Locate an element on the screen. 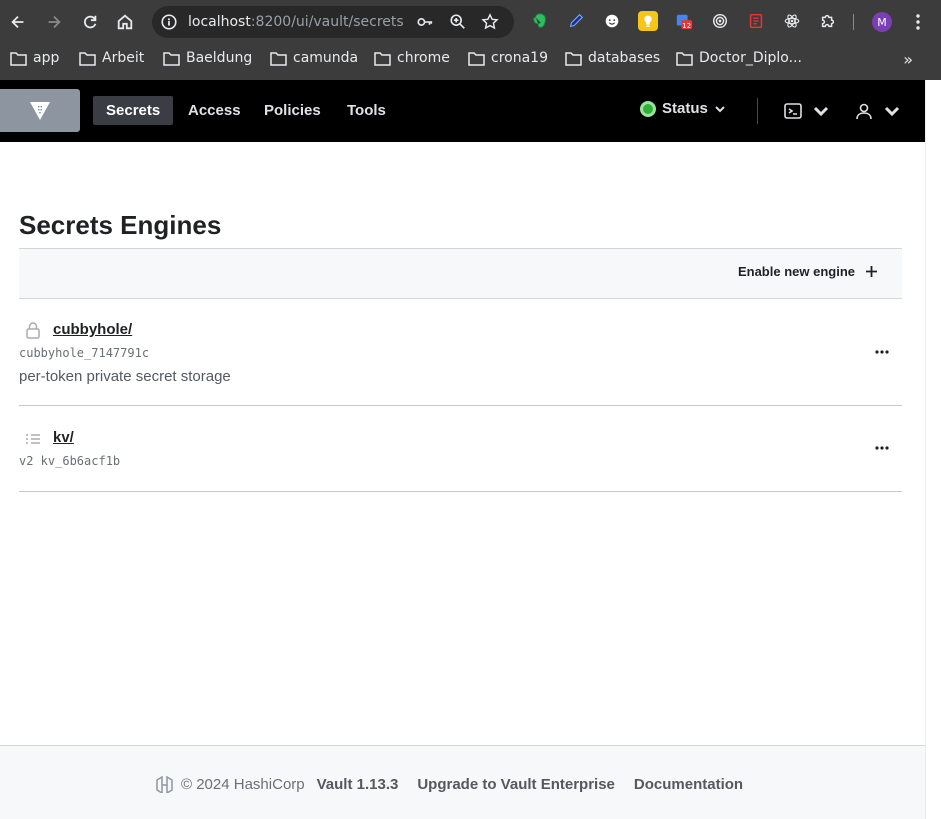 This screenshot has height=819, width=941. bookmark-folder-databases: databases is located at coordinates (612, 58).